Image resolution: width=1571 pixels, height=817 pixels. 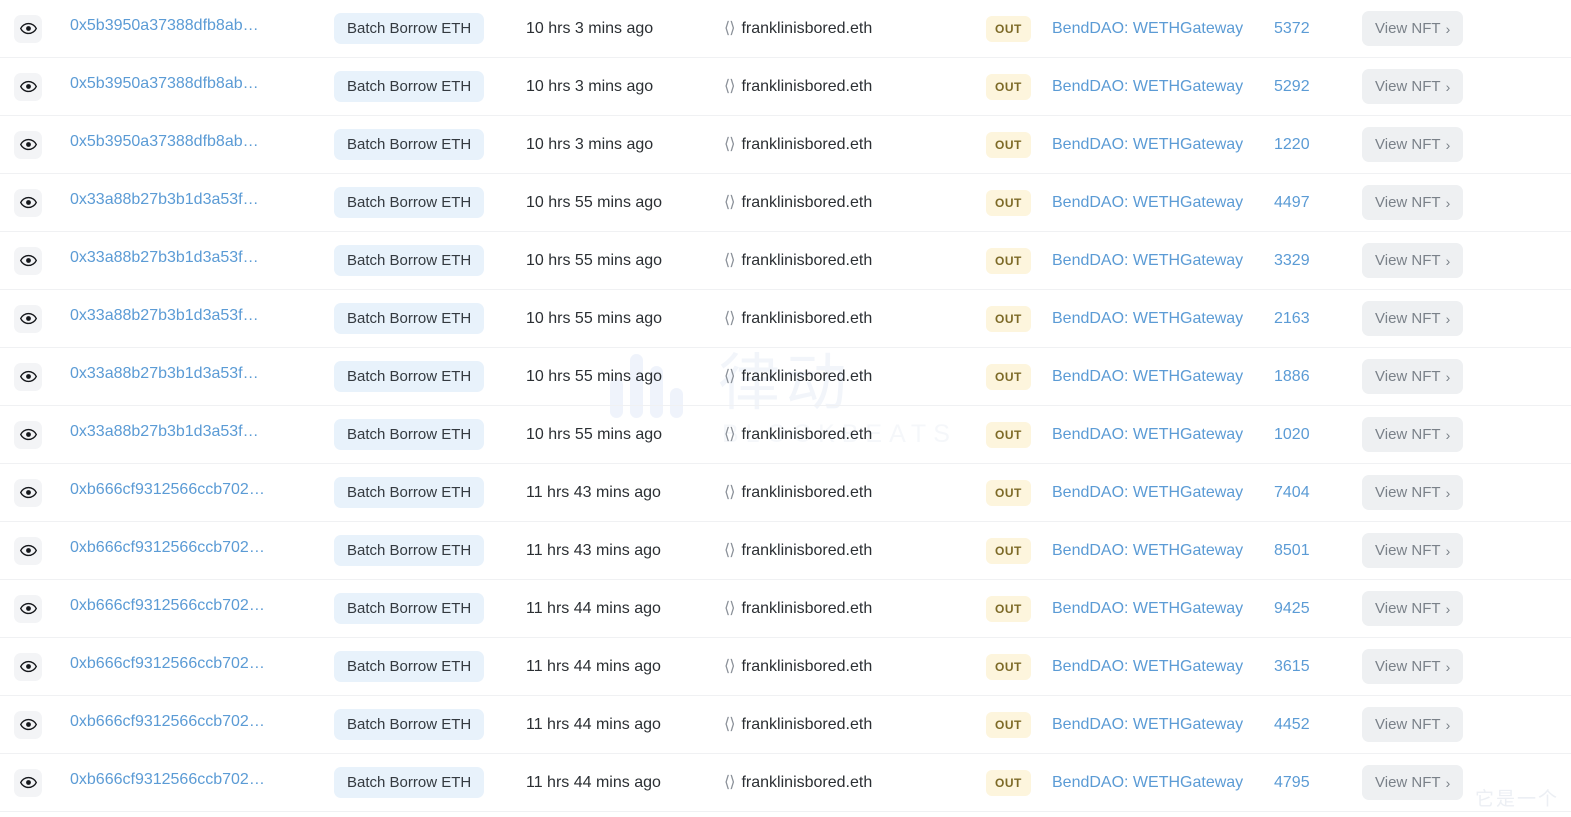 I want to click on to-cell: BendDAO: WETHGateway, so click(x=1163, y=493).